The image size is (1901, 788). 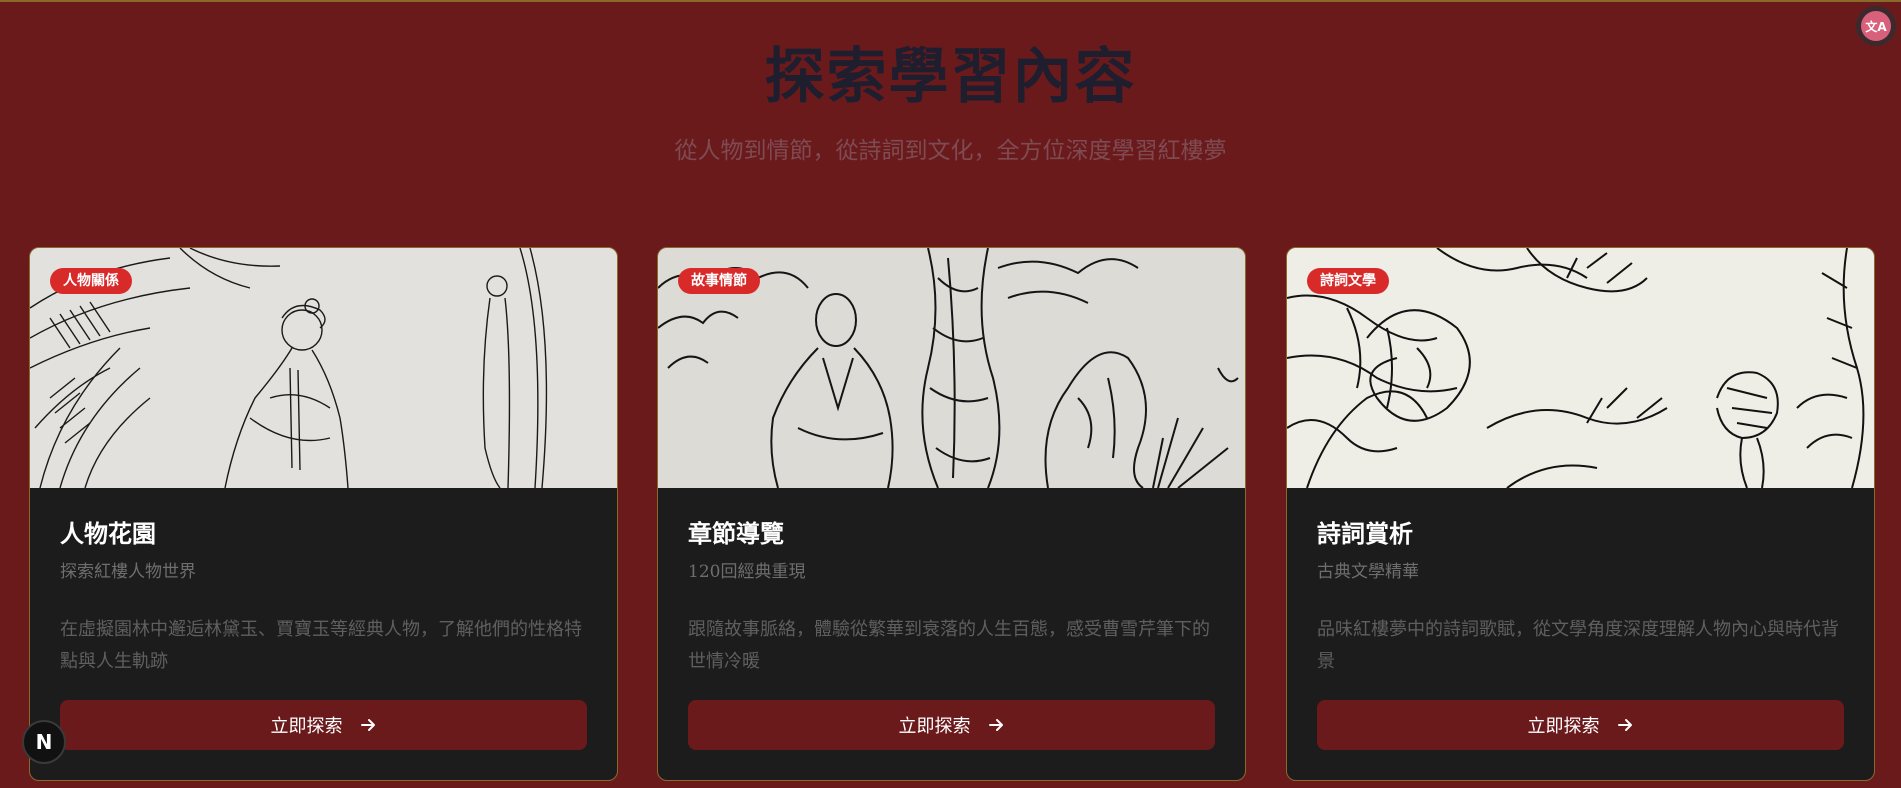 What do you see at coordinates (108, 534) in the screenshot?
I see `card-title: 人物花園` at bounding box center [108, 534].